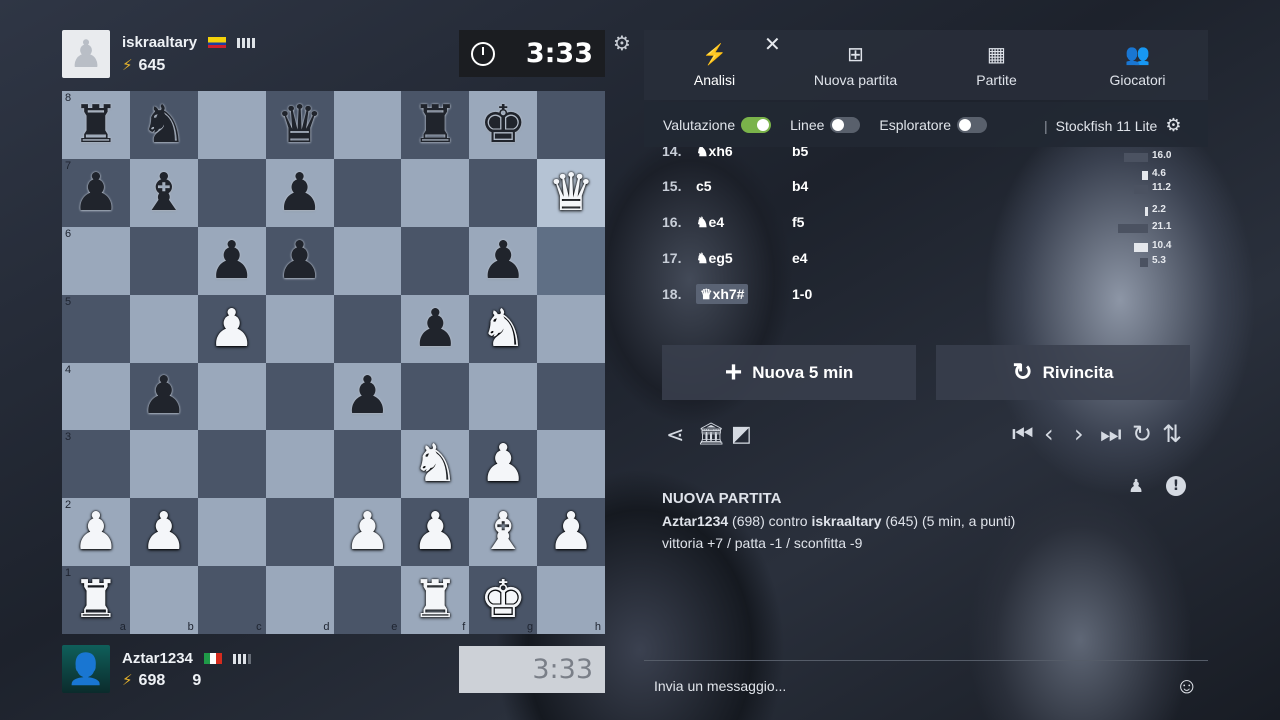 The height and width of the screenshot is (720, 1280). I want to click on square-b6, so click(163, 260).